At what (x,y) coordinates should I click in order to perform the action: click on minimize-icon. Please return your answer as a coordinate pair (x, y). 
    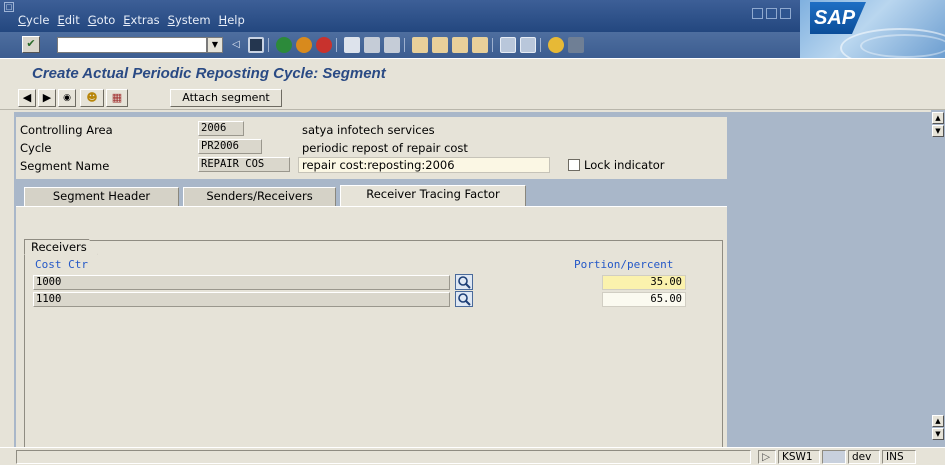
    Looking at the image, I should click on (757, 13).